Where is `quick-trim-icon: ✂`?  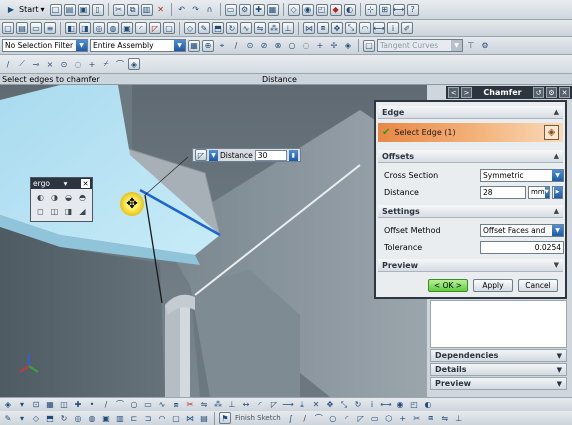
quick-trim-icon: ✂ is located at coordinates (417, 418).